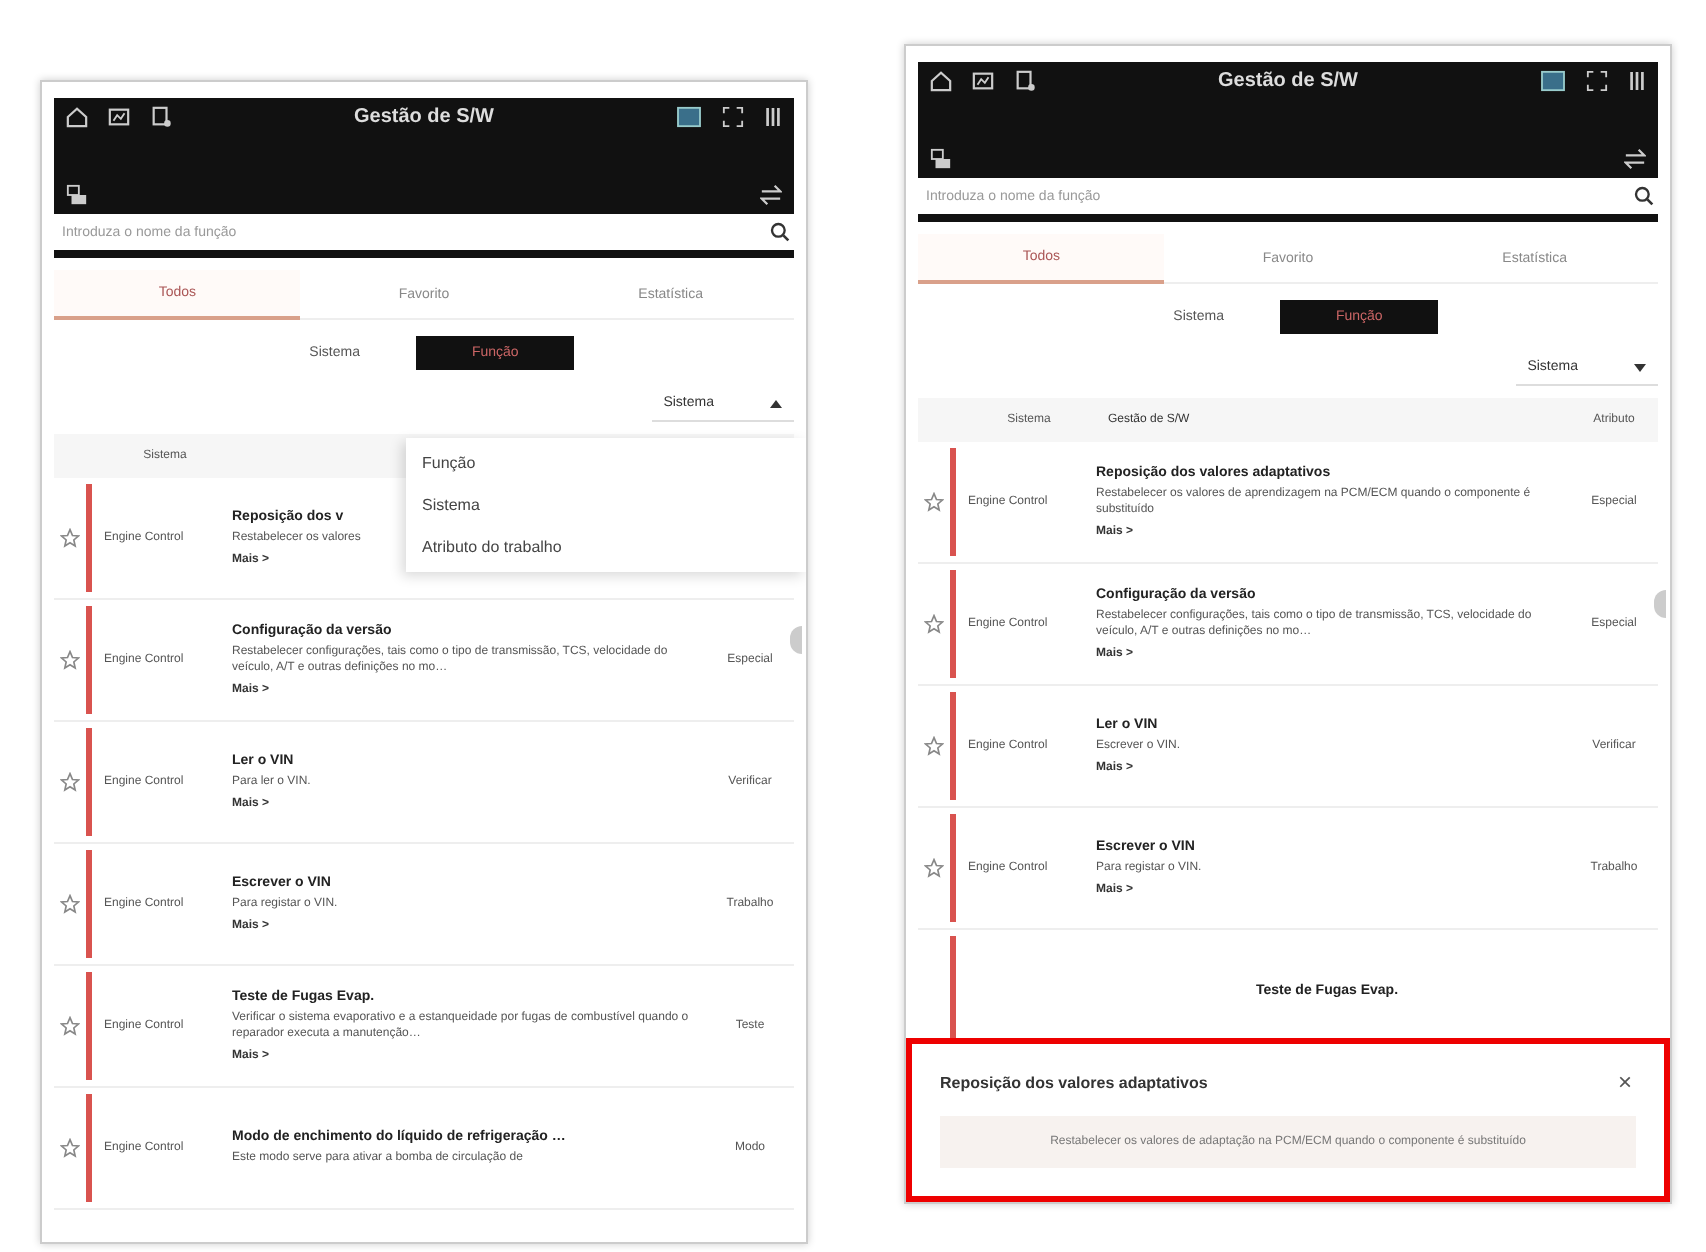 This screenshot has width=1706, height=1252. I want to click on menu-item: Atributo do trabalho, so click(606, 547).